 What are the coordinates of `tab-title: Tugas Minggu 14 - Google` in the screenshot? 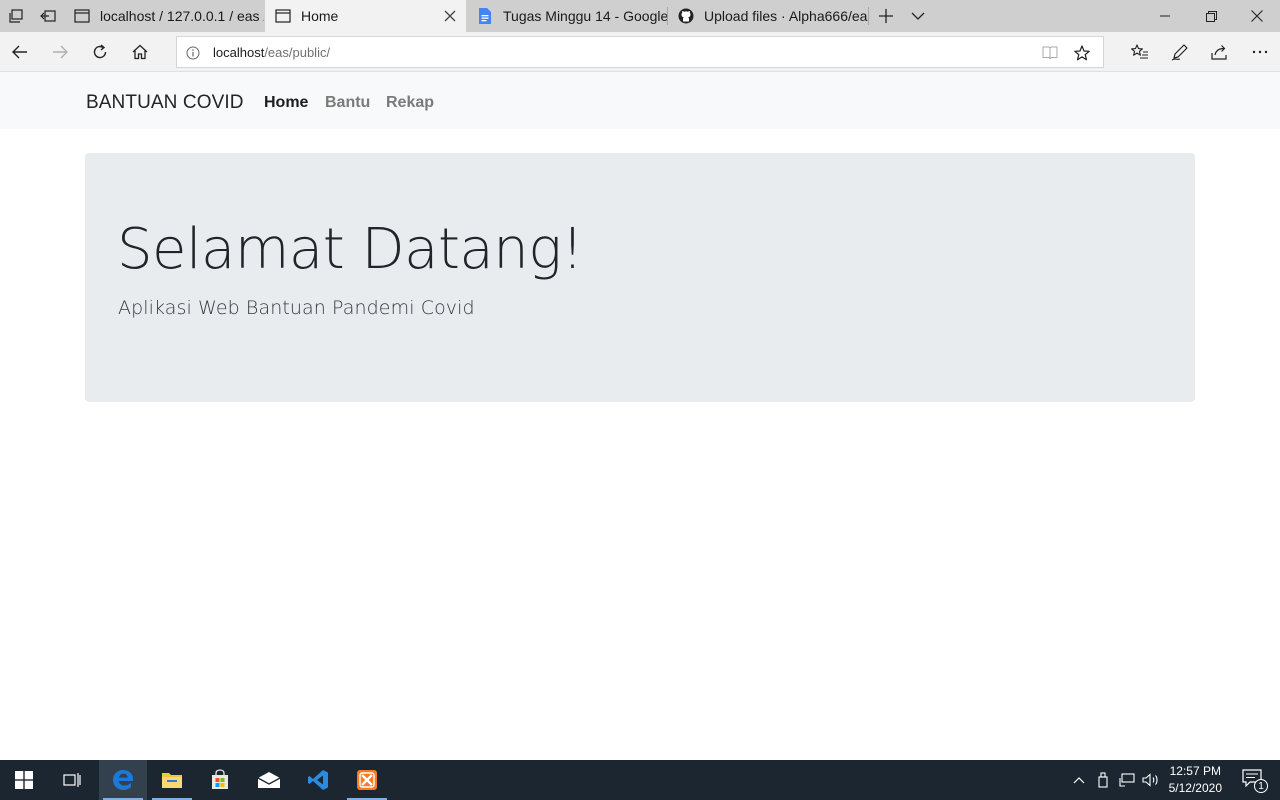 It's located at (585, 16).